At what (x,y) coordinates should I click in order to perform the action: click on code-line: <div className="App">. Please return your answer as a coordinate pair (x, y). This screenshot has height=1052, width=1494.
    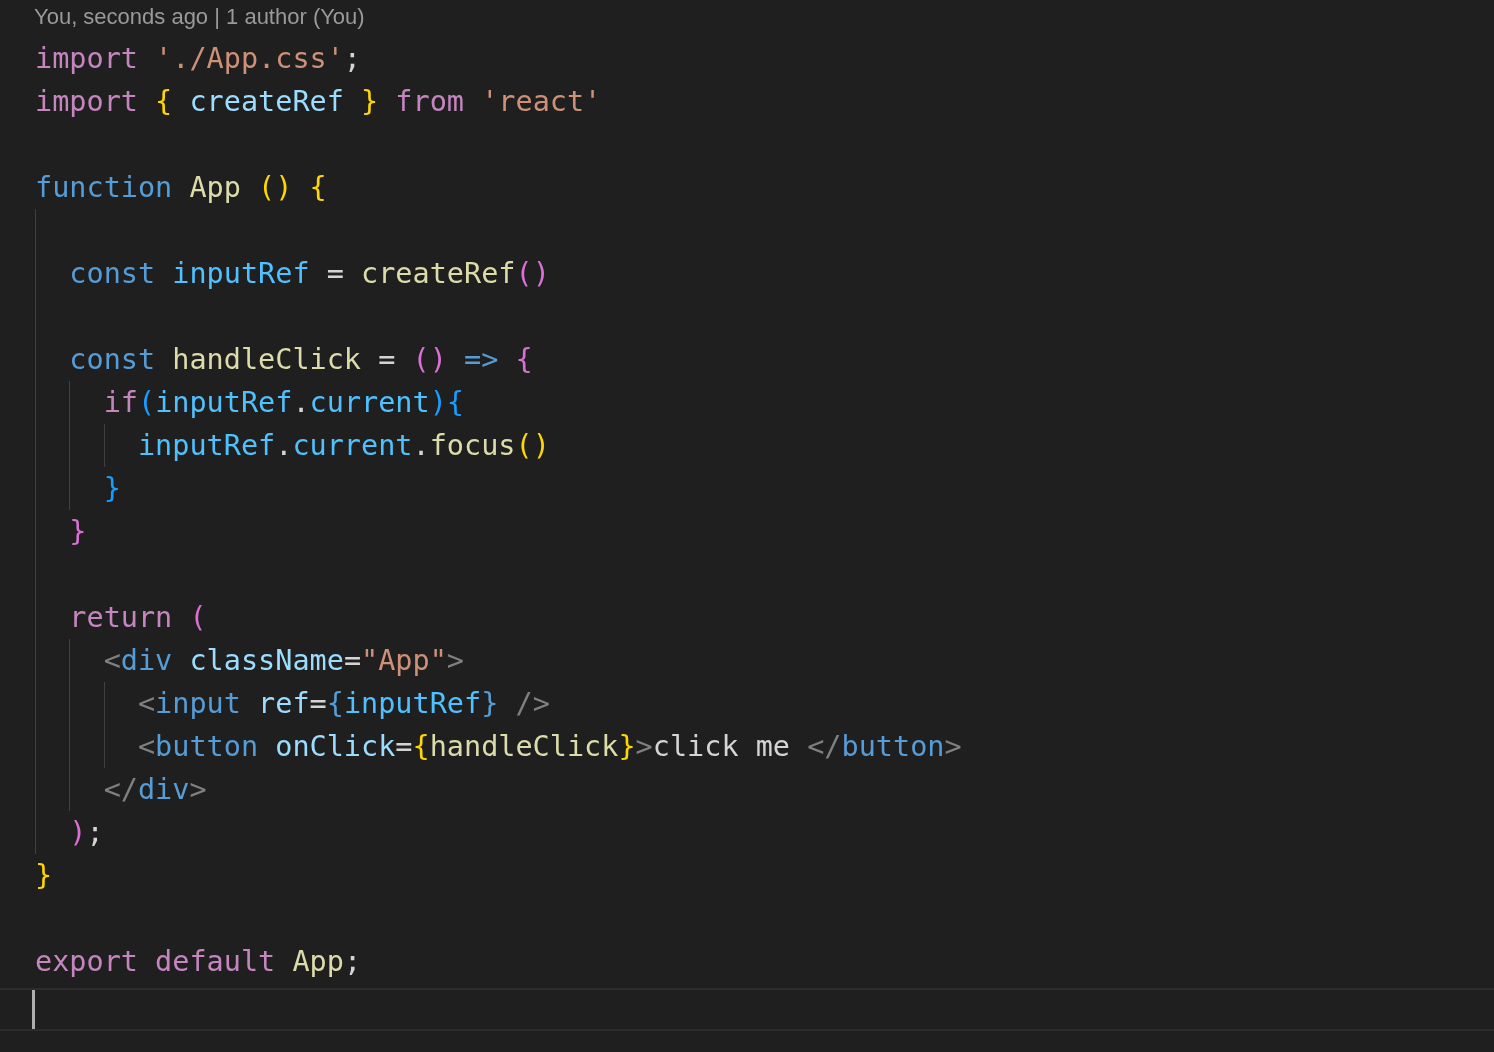
    Looking at the image, I should click on (283, 661).